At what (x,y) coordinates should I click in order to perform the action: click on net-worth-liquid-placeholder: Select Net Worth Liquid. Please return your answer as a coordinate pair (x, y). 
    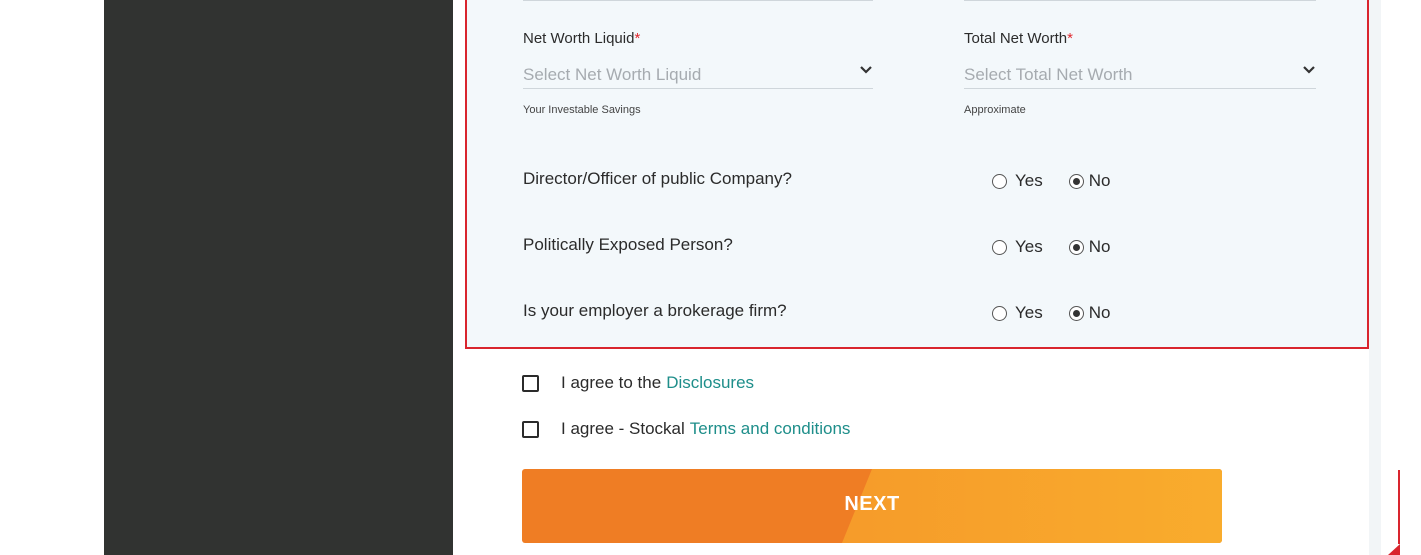
    Looking at the image, I should click on (612, 74).